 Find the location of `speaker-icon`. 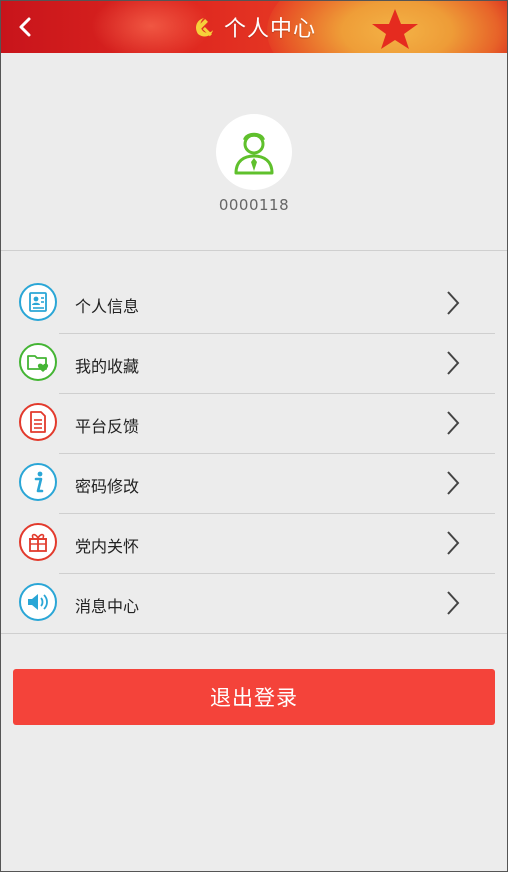

speaker-icon is located at coordinates (38, 602).